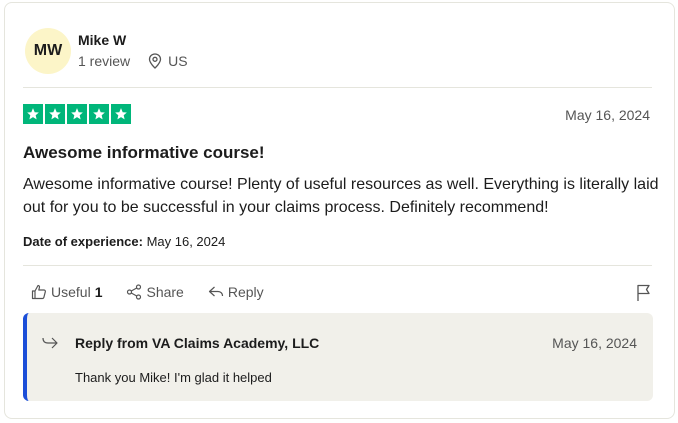 This screenshot has width=678, height=423. What do you see at coordinates (102, 40) in the screenshot?
I see `reviewer-name: Mike W` at bounding box center [102, 40].